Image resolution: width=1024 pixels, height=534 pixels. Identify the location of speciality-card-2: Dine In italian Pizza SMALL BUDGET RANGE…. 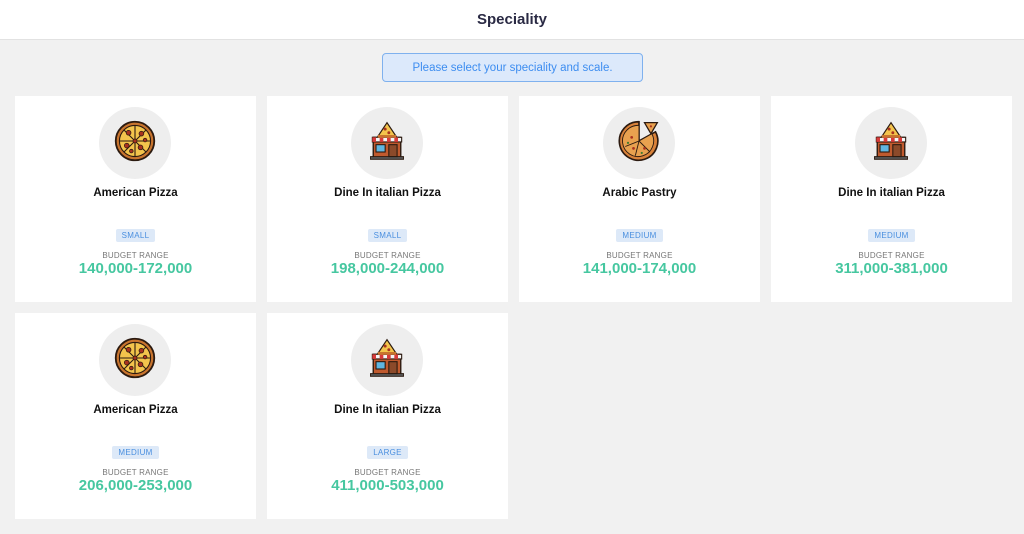
(387, 199).